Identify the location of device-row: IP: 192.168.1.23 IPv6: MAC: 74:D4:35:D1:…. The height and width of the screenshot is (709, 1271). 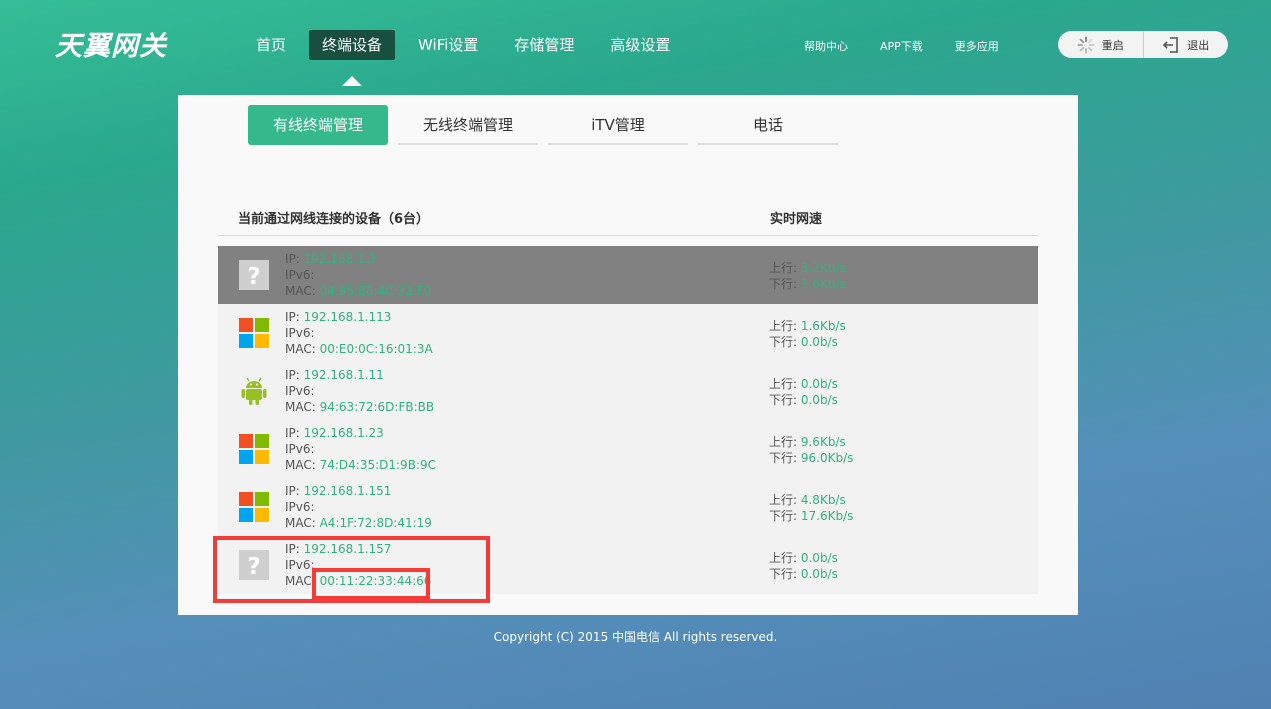
(628, 449).